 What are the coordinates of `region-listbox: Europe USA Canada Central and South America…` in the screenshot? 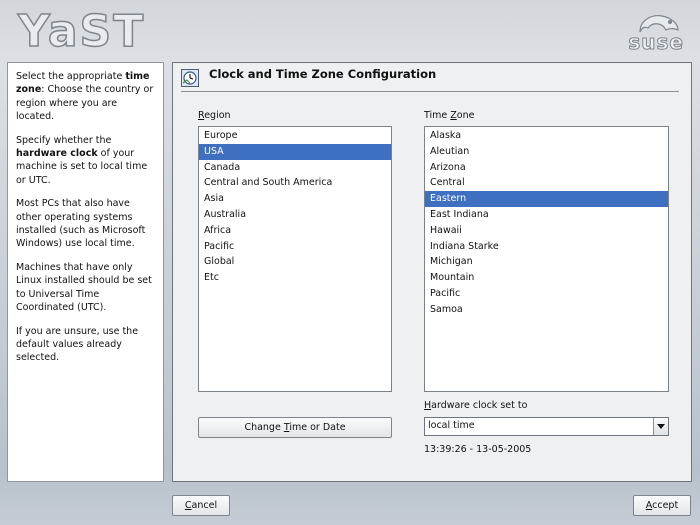 It's located at (295, 259).